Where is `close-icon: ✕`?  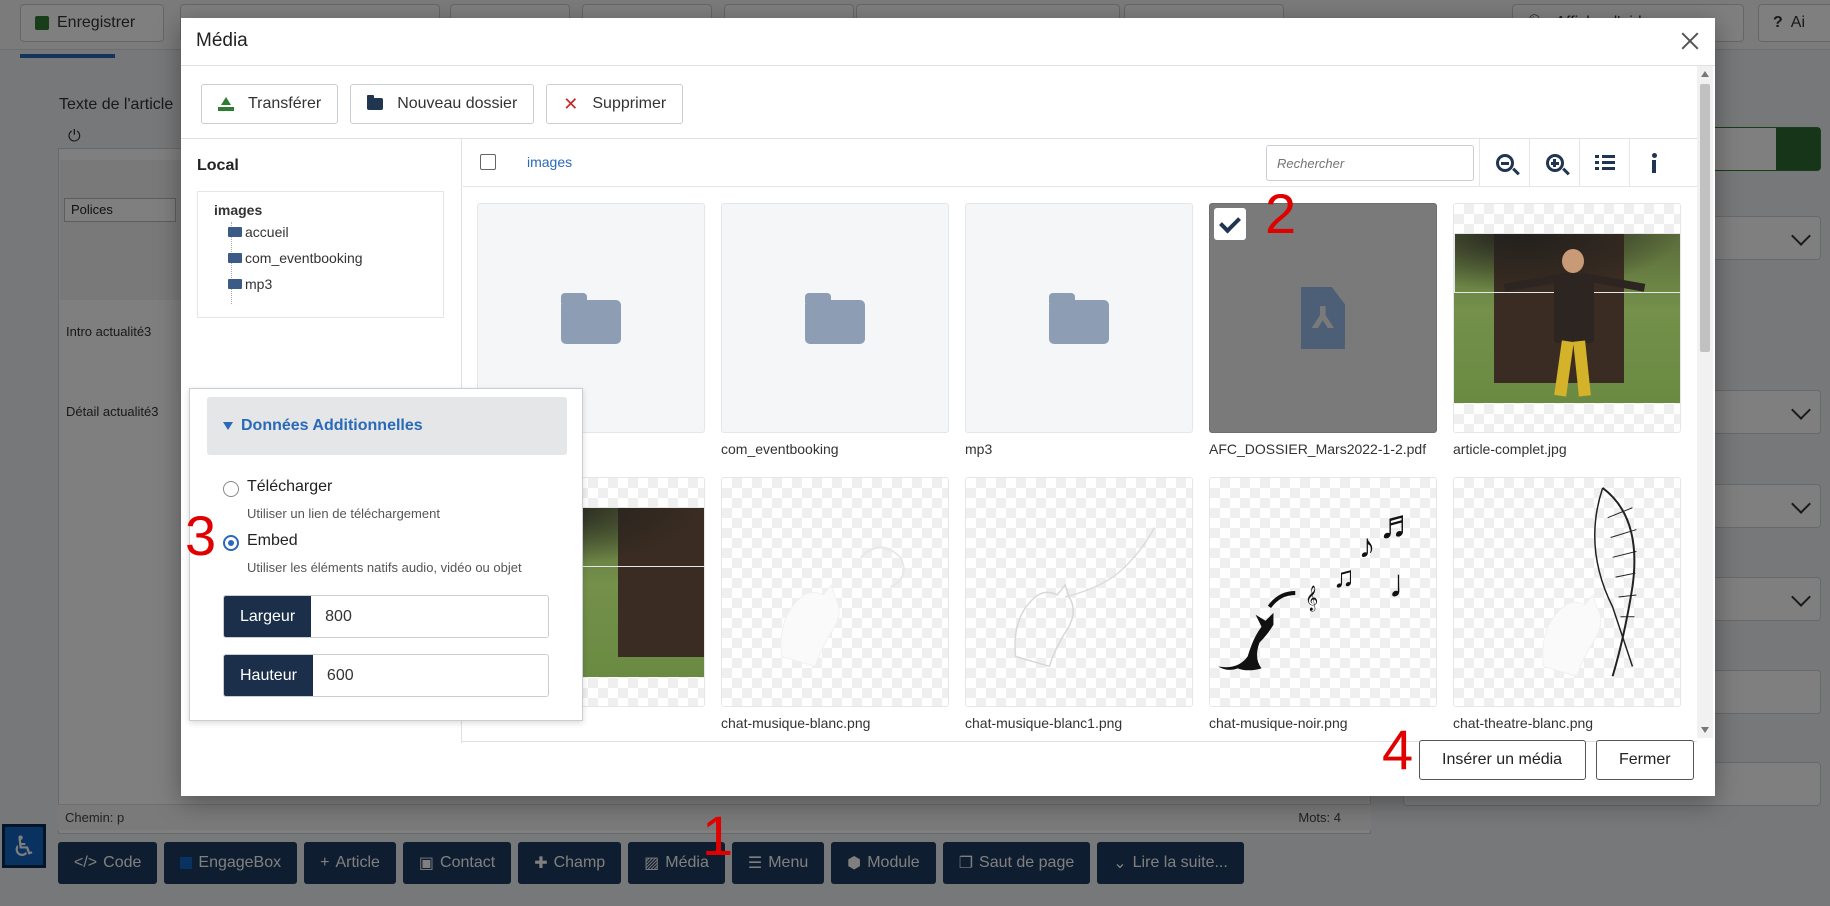
close-icon: ✕ is located at coordinates (571, 103).